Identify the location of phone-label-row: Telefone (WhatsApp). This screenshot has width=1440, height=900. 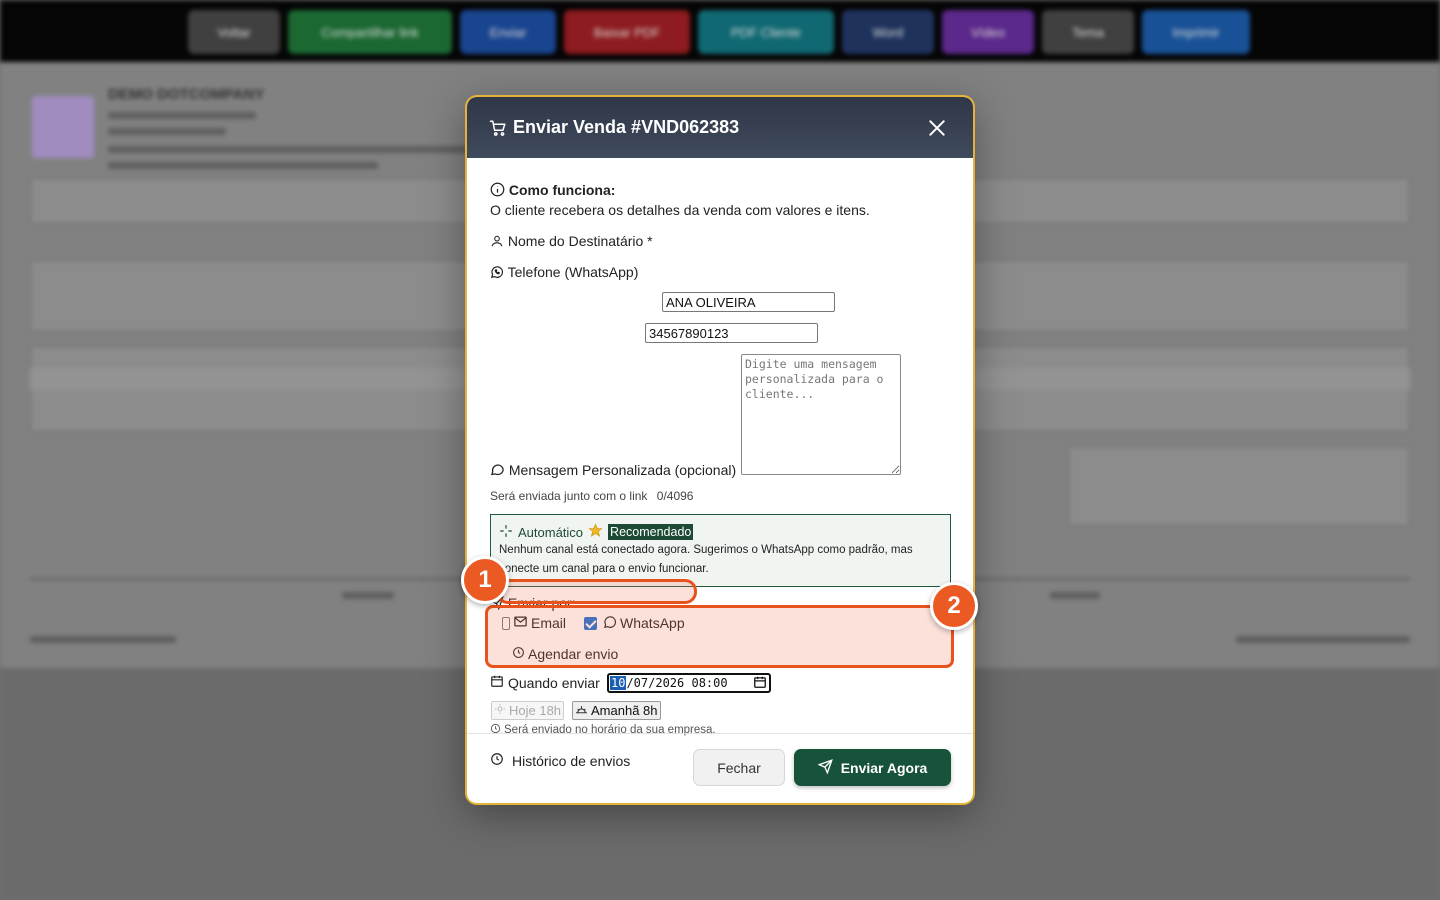
(564, 273).